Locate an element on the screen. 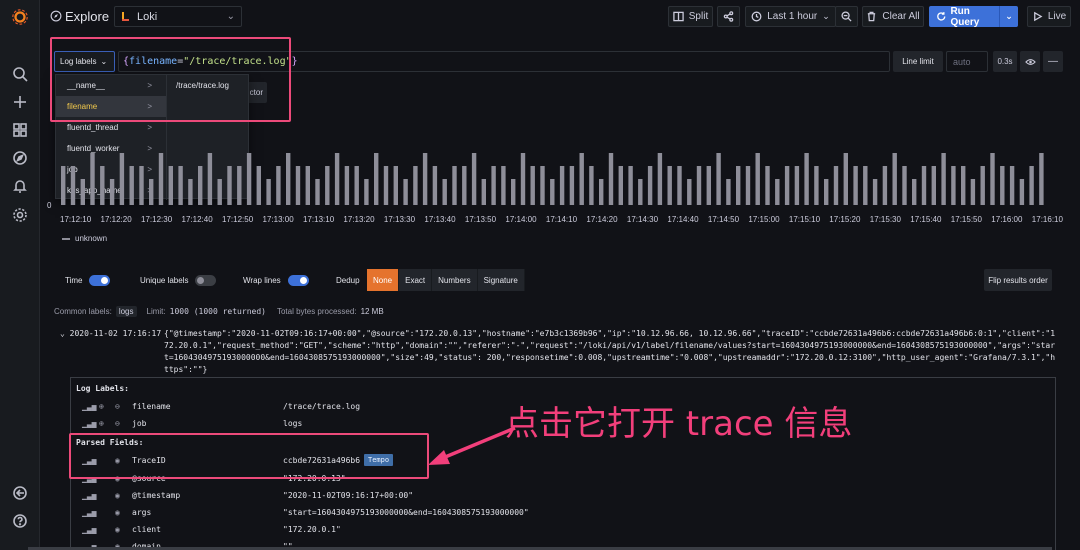 The width and height of the screenshot is (1080, 550). remove-query-button: — is located at coordinates (1053, 61).